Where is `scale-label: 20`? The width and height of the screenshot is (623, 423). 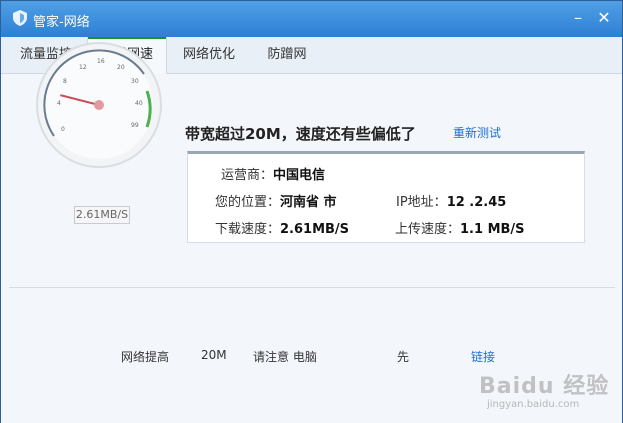 scale-label: 20 is located at coordinates (121, 67).